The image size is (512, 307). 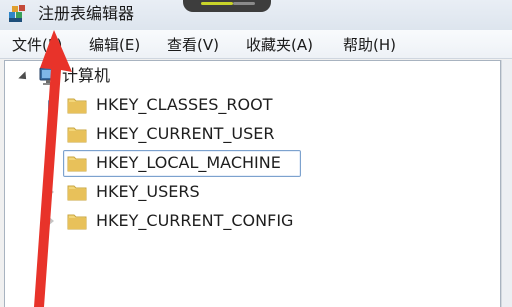 What do you see at coordinates (48, 76) in the screenshot?
I see `computer-icon` at bounding box center [48, 76].